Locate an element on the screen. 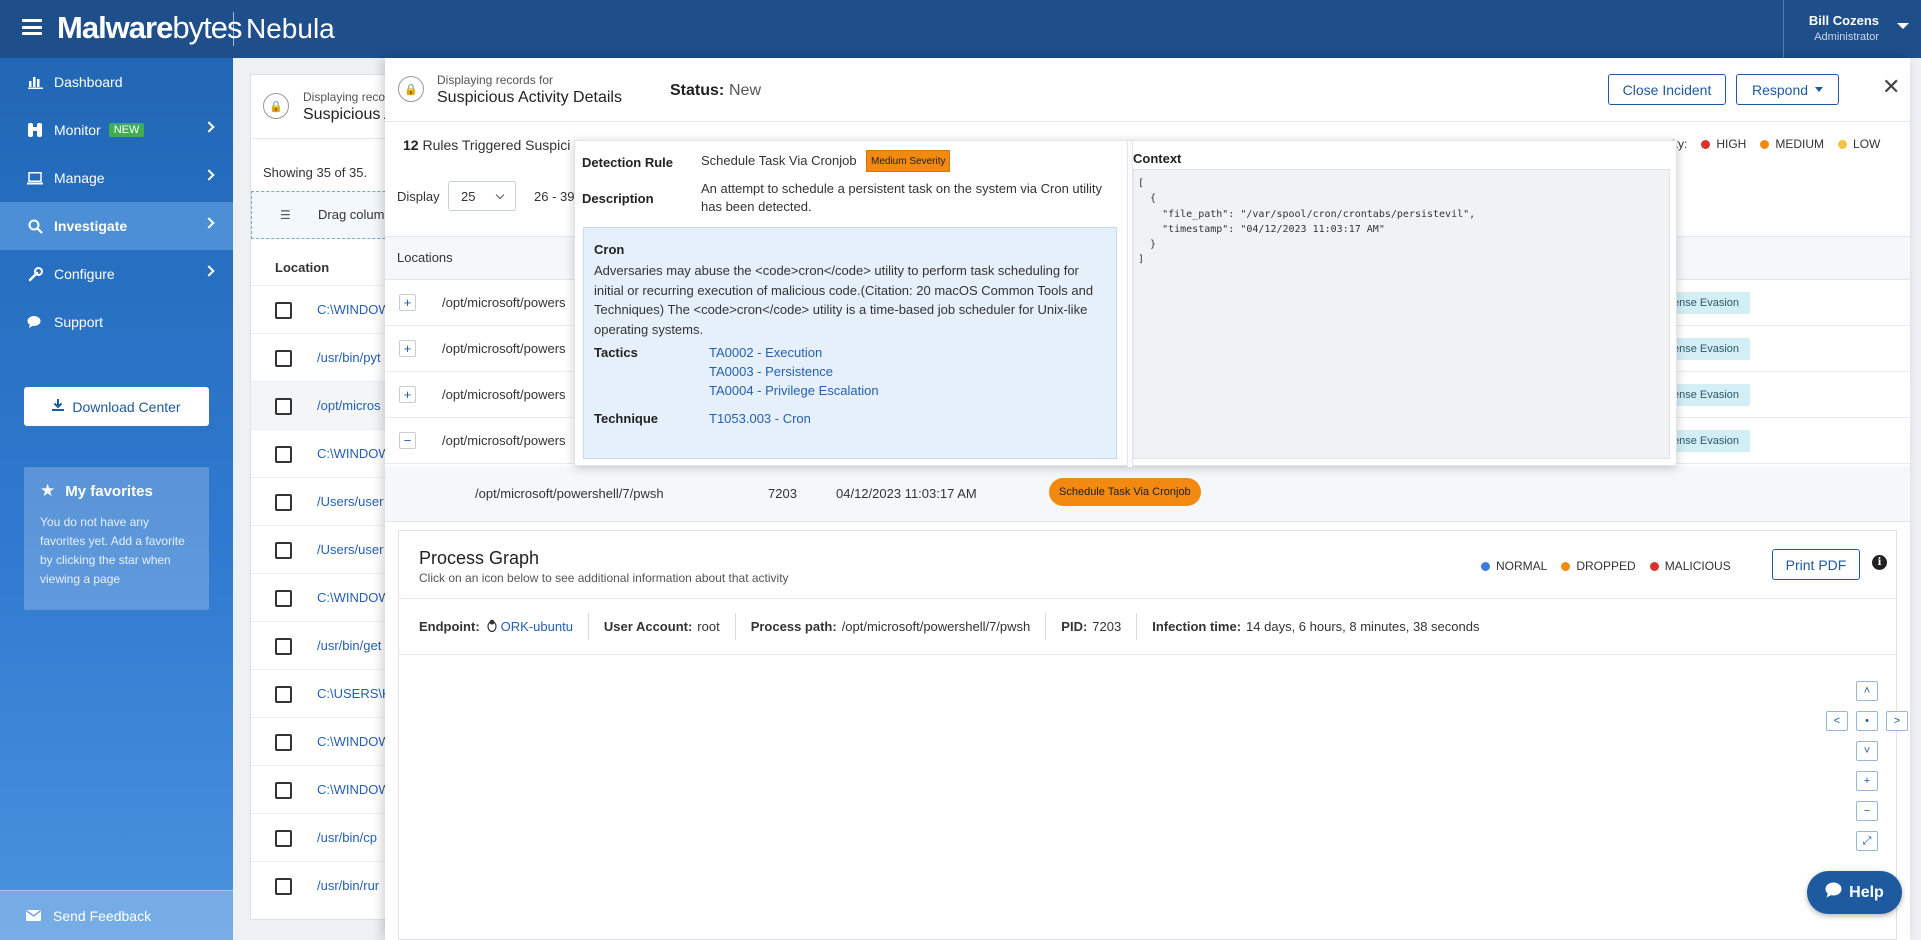  sidebar-item-monitor: Monitor NEW is located at coordinates (116, 130).